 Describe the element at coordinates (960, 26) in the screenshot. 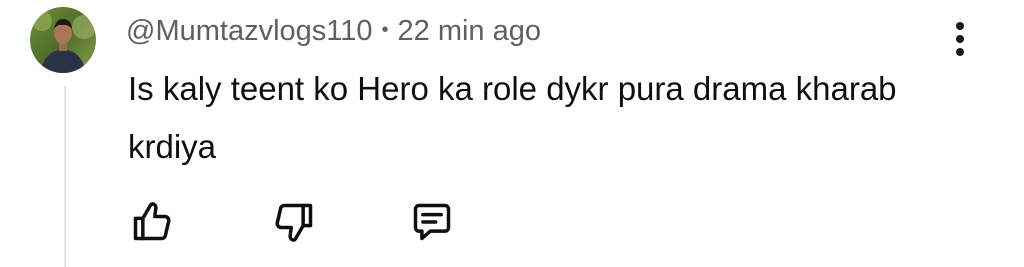

I see `more-vert-icon` at that location.